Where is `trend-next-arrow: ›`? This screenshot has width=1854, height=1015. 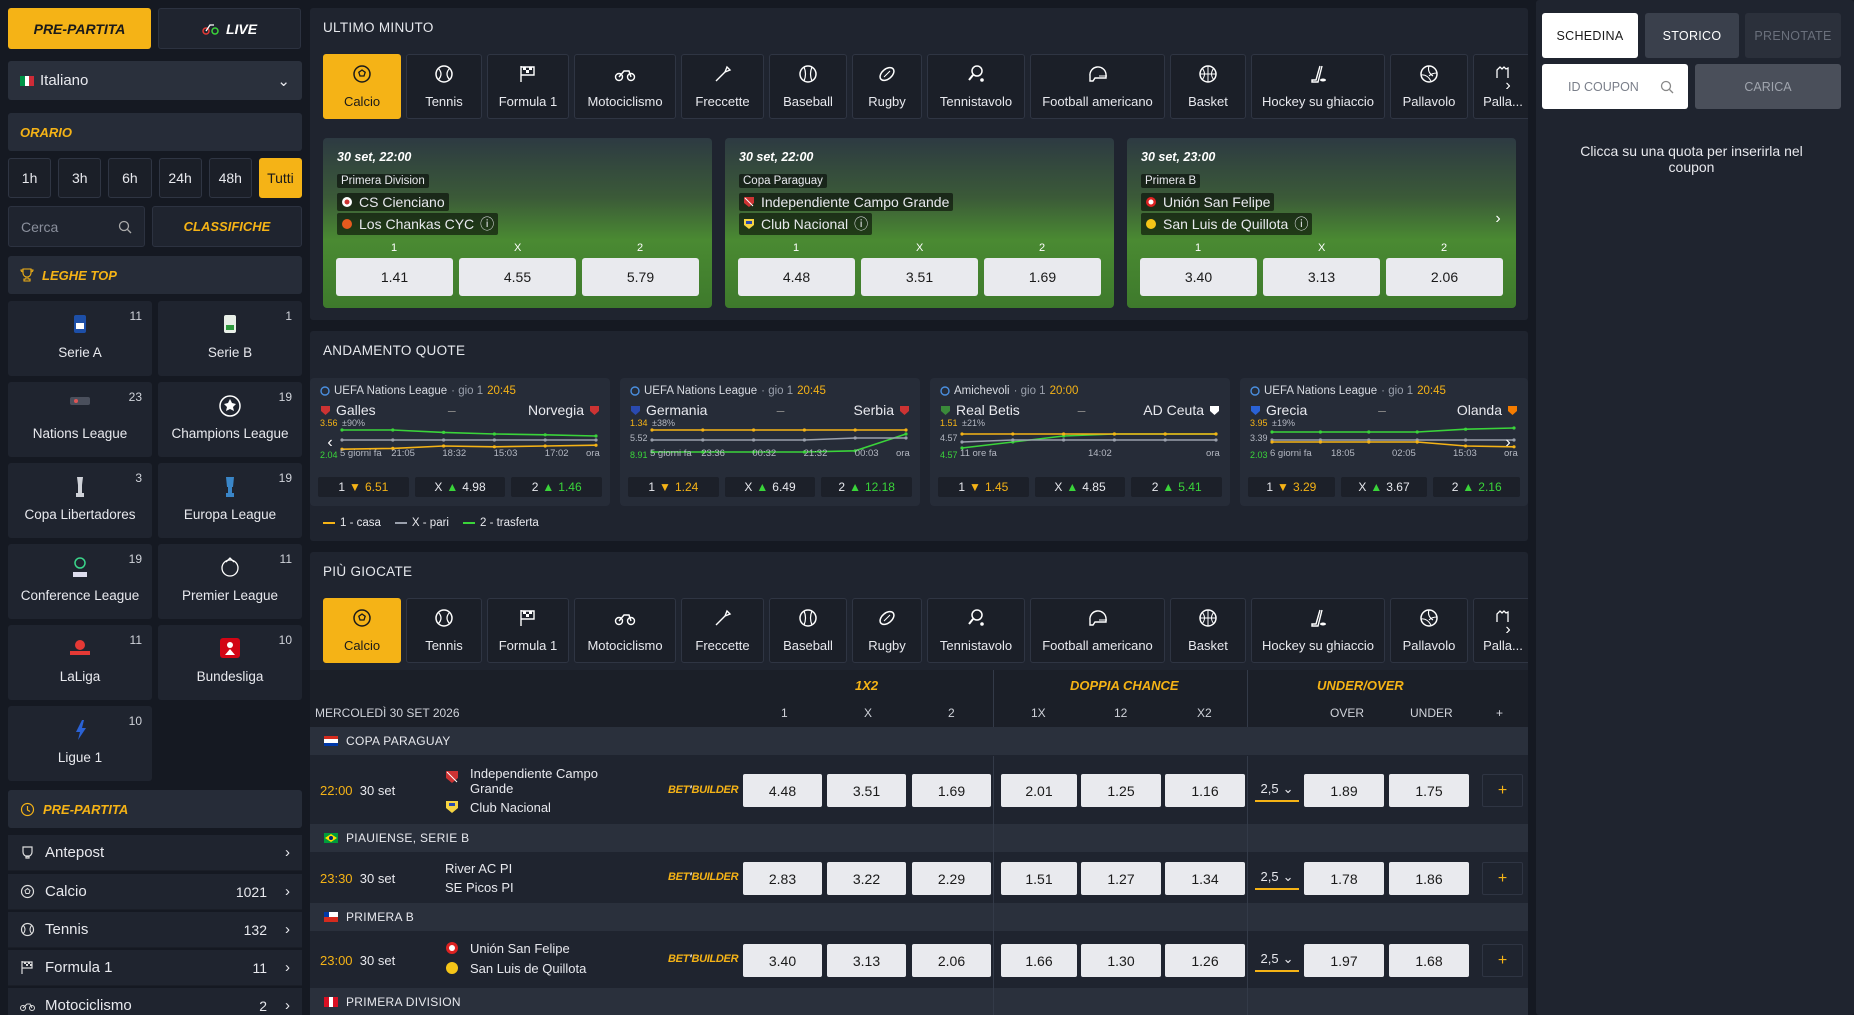 trend-next-arrow: › is located at coordinates (1508, 443).